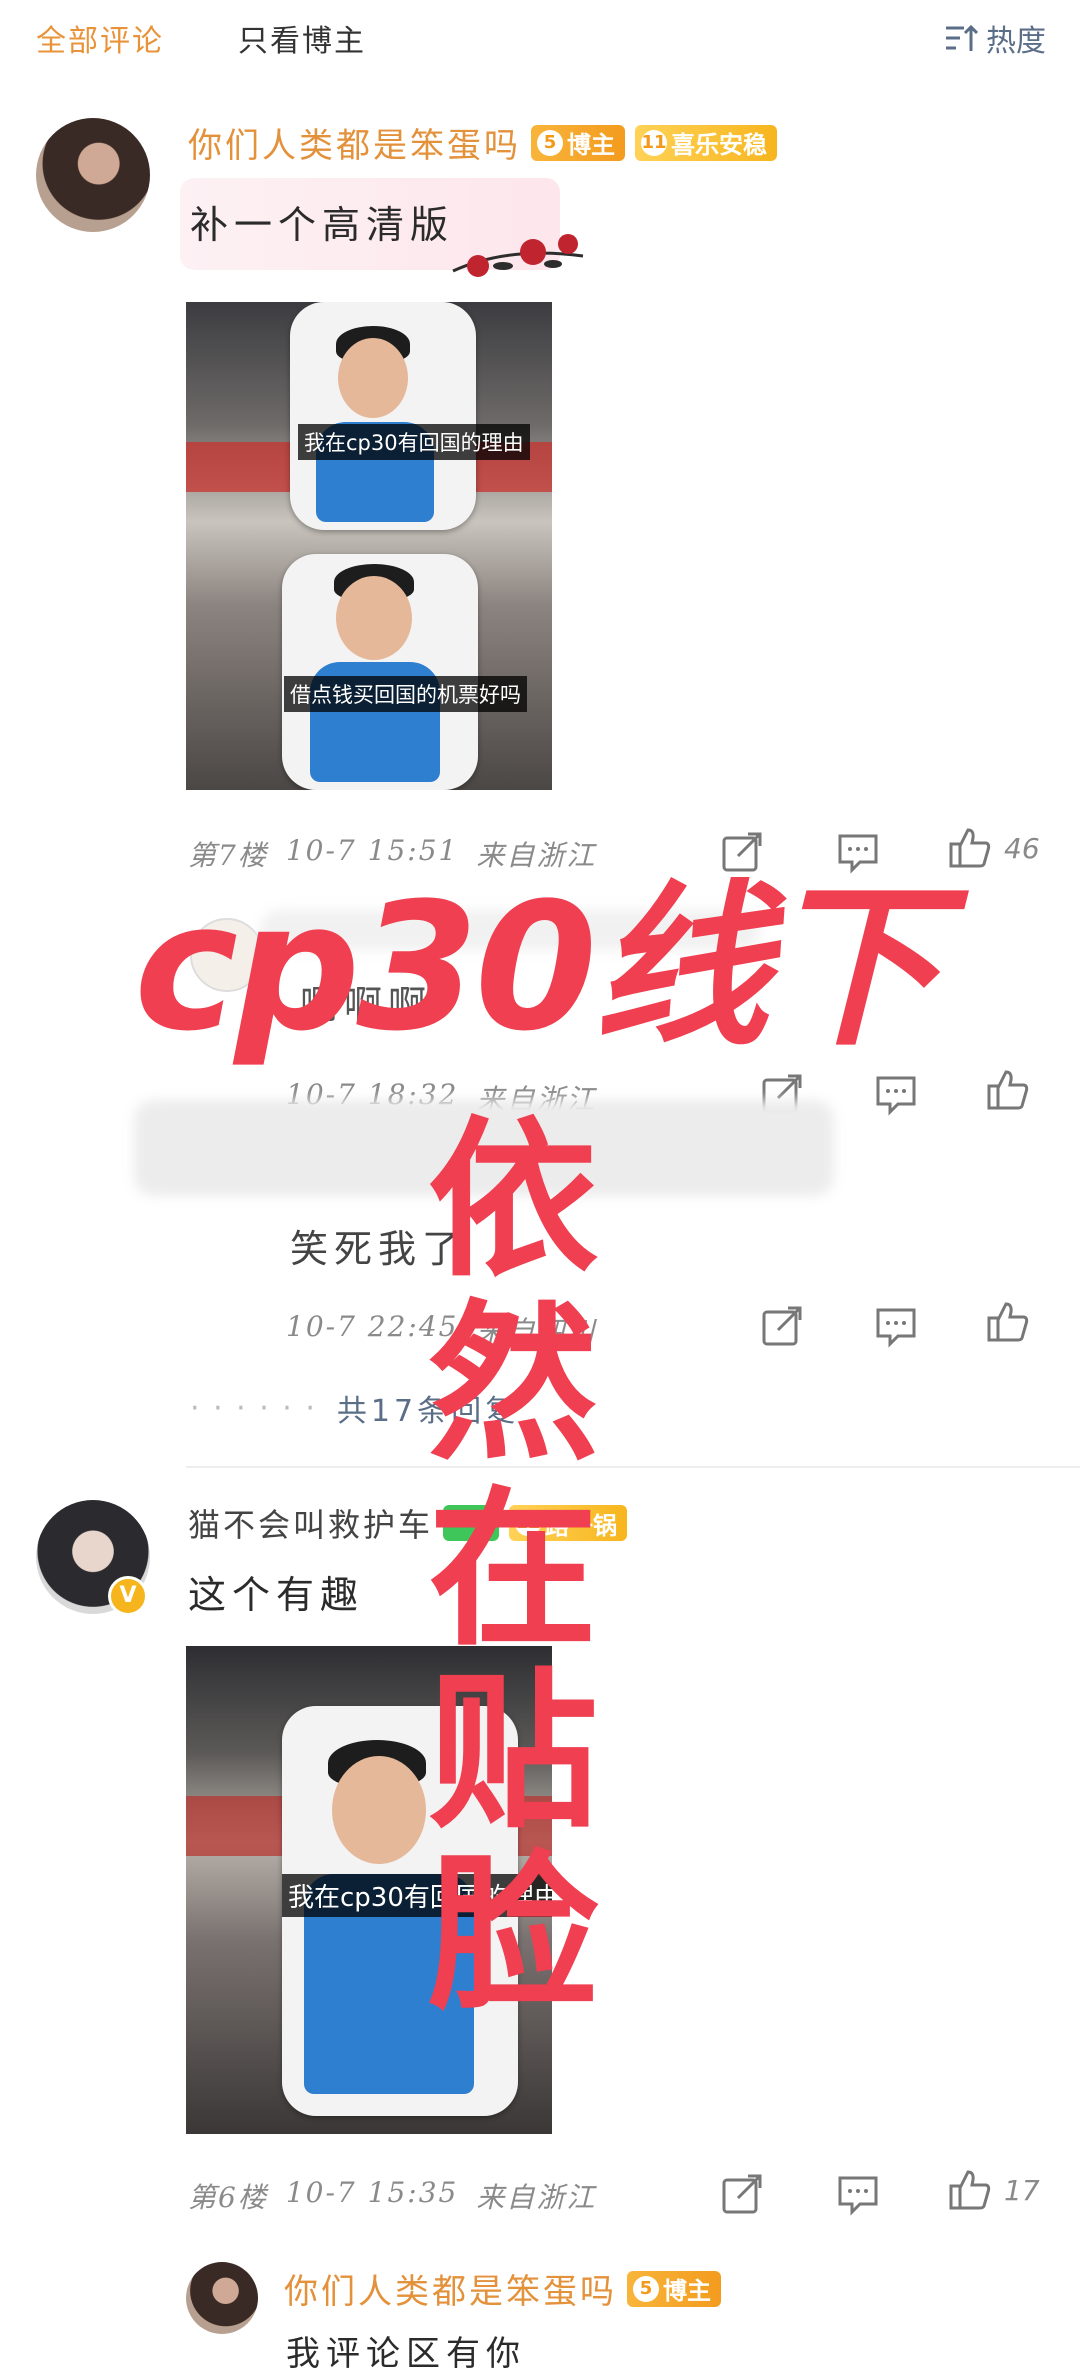 The width and height of the screenshot is (1080, 2375). Describe the element at coordinates (1016, 41) in the screenshot. I see `sort-label: 热度` at that location.